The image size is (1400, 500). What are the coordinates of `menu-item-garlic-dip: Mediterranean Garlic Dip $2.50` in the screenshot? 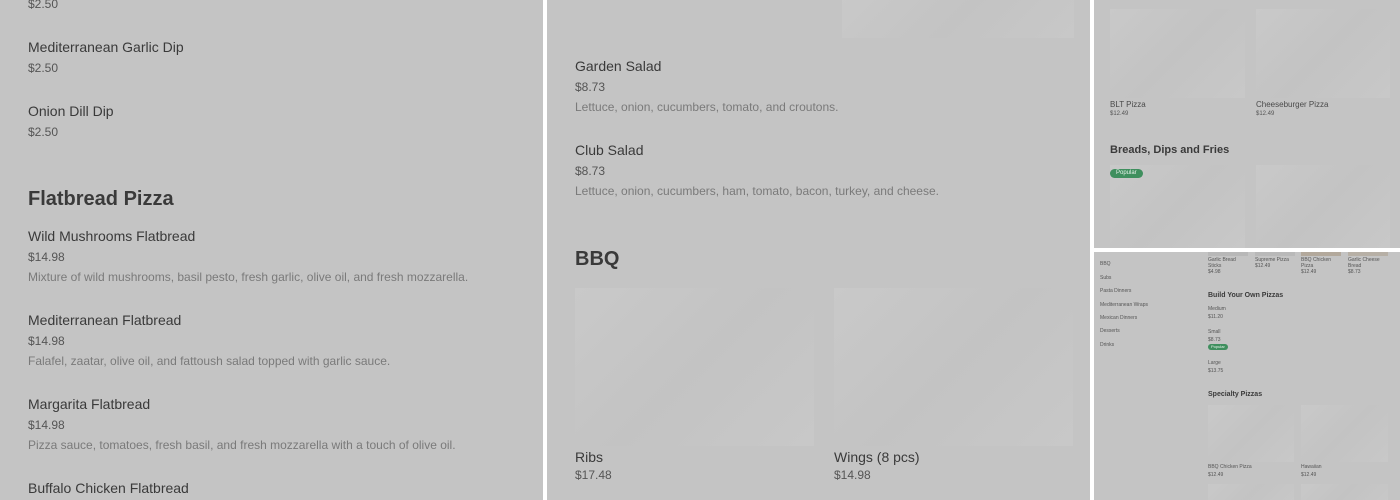 It's located at (106, 57).